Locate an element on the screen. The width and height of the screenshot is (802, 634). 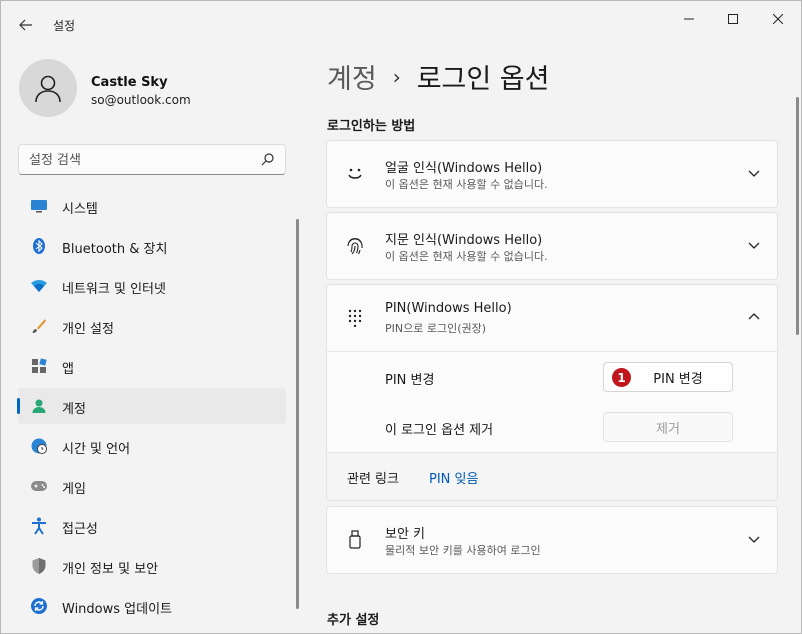
search-input is located at coordinates (139, 160).